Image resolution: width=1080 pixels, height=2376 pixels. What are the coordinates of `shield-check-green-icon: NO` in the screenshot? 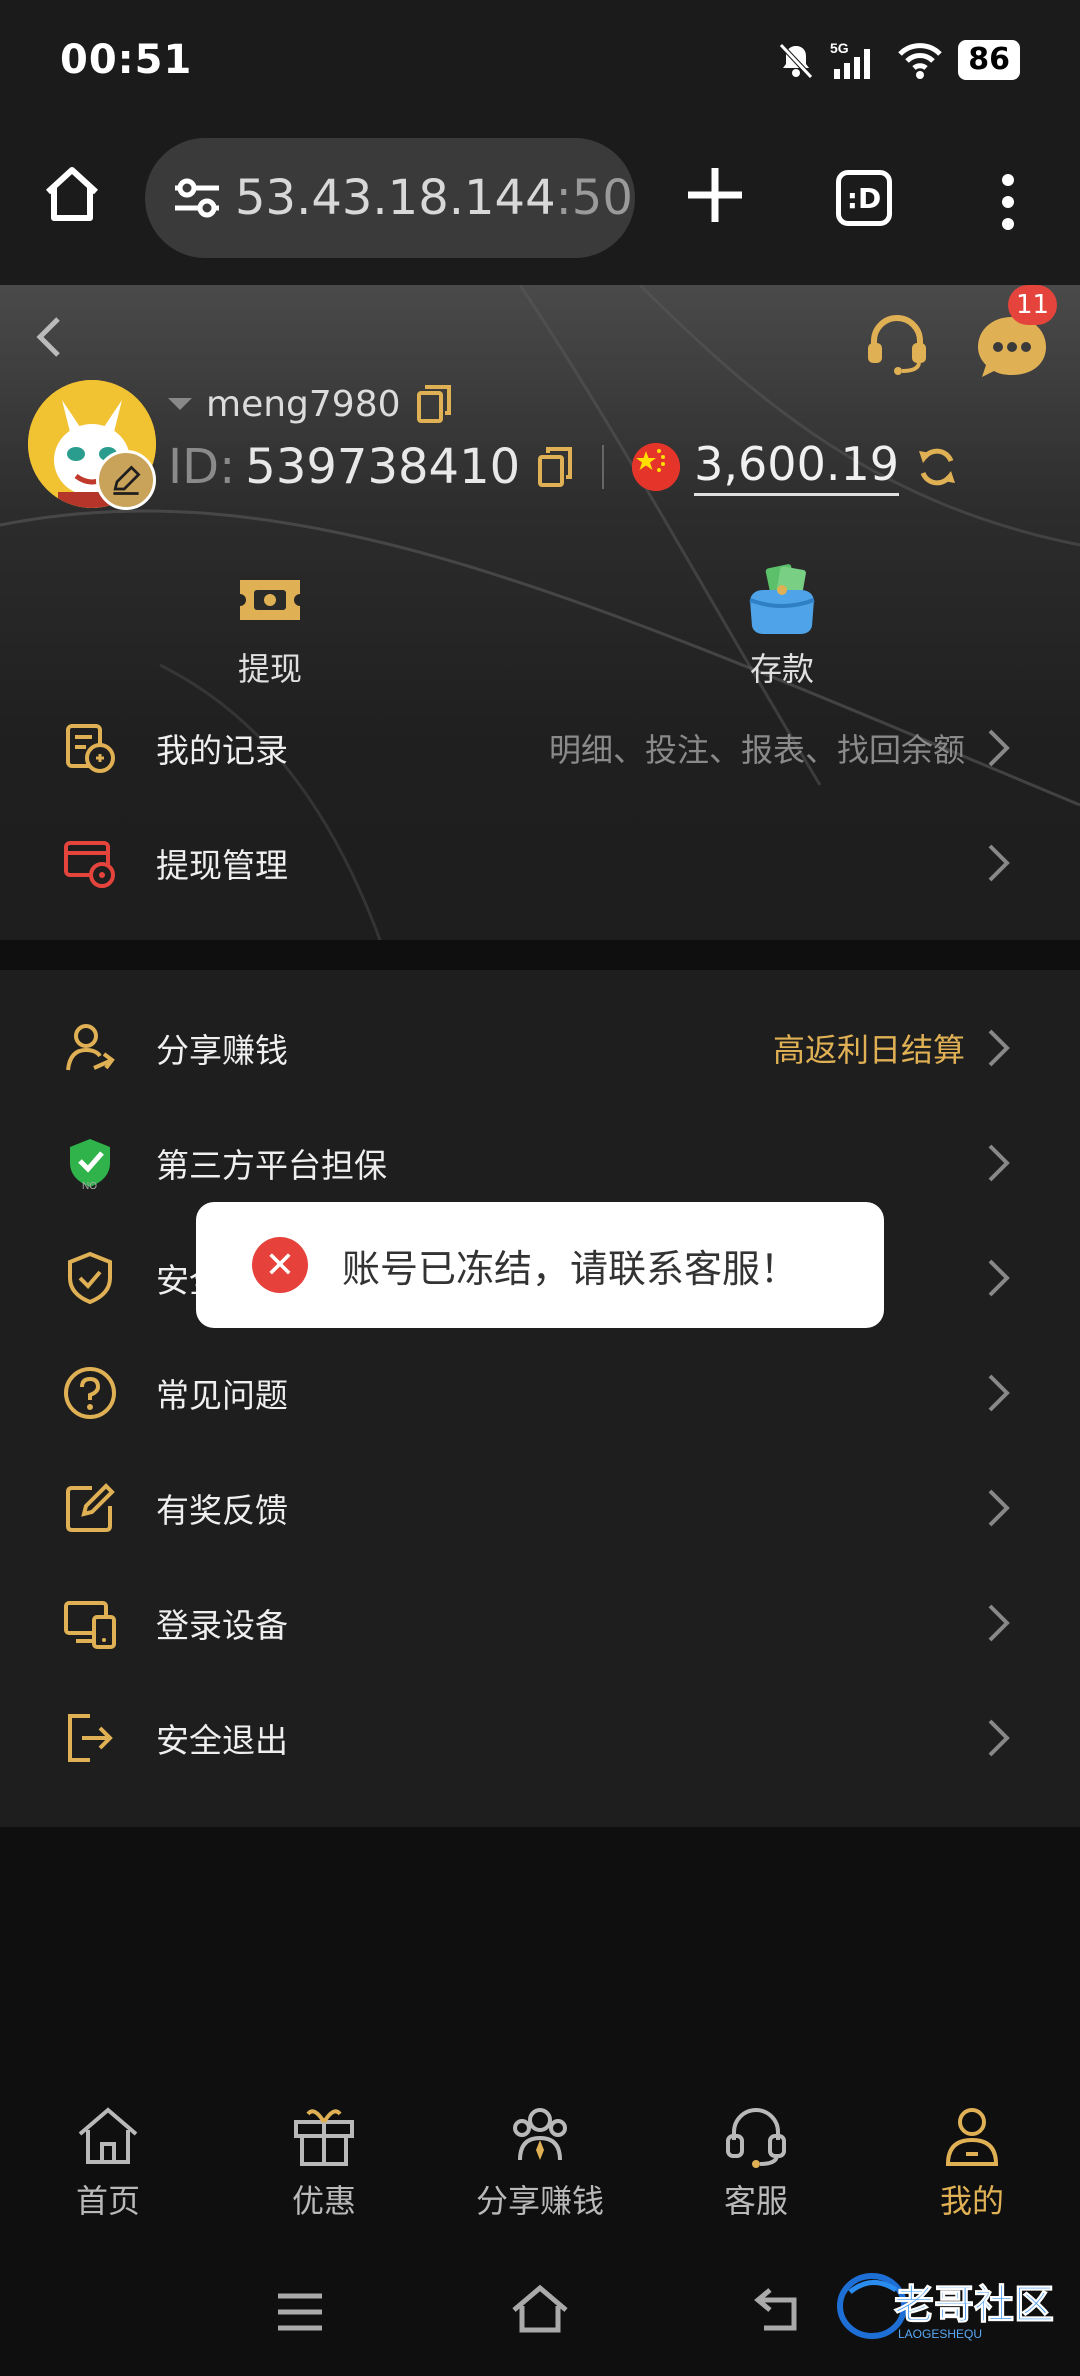 It's located at (90, 1164).